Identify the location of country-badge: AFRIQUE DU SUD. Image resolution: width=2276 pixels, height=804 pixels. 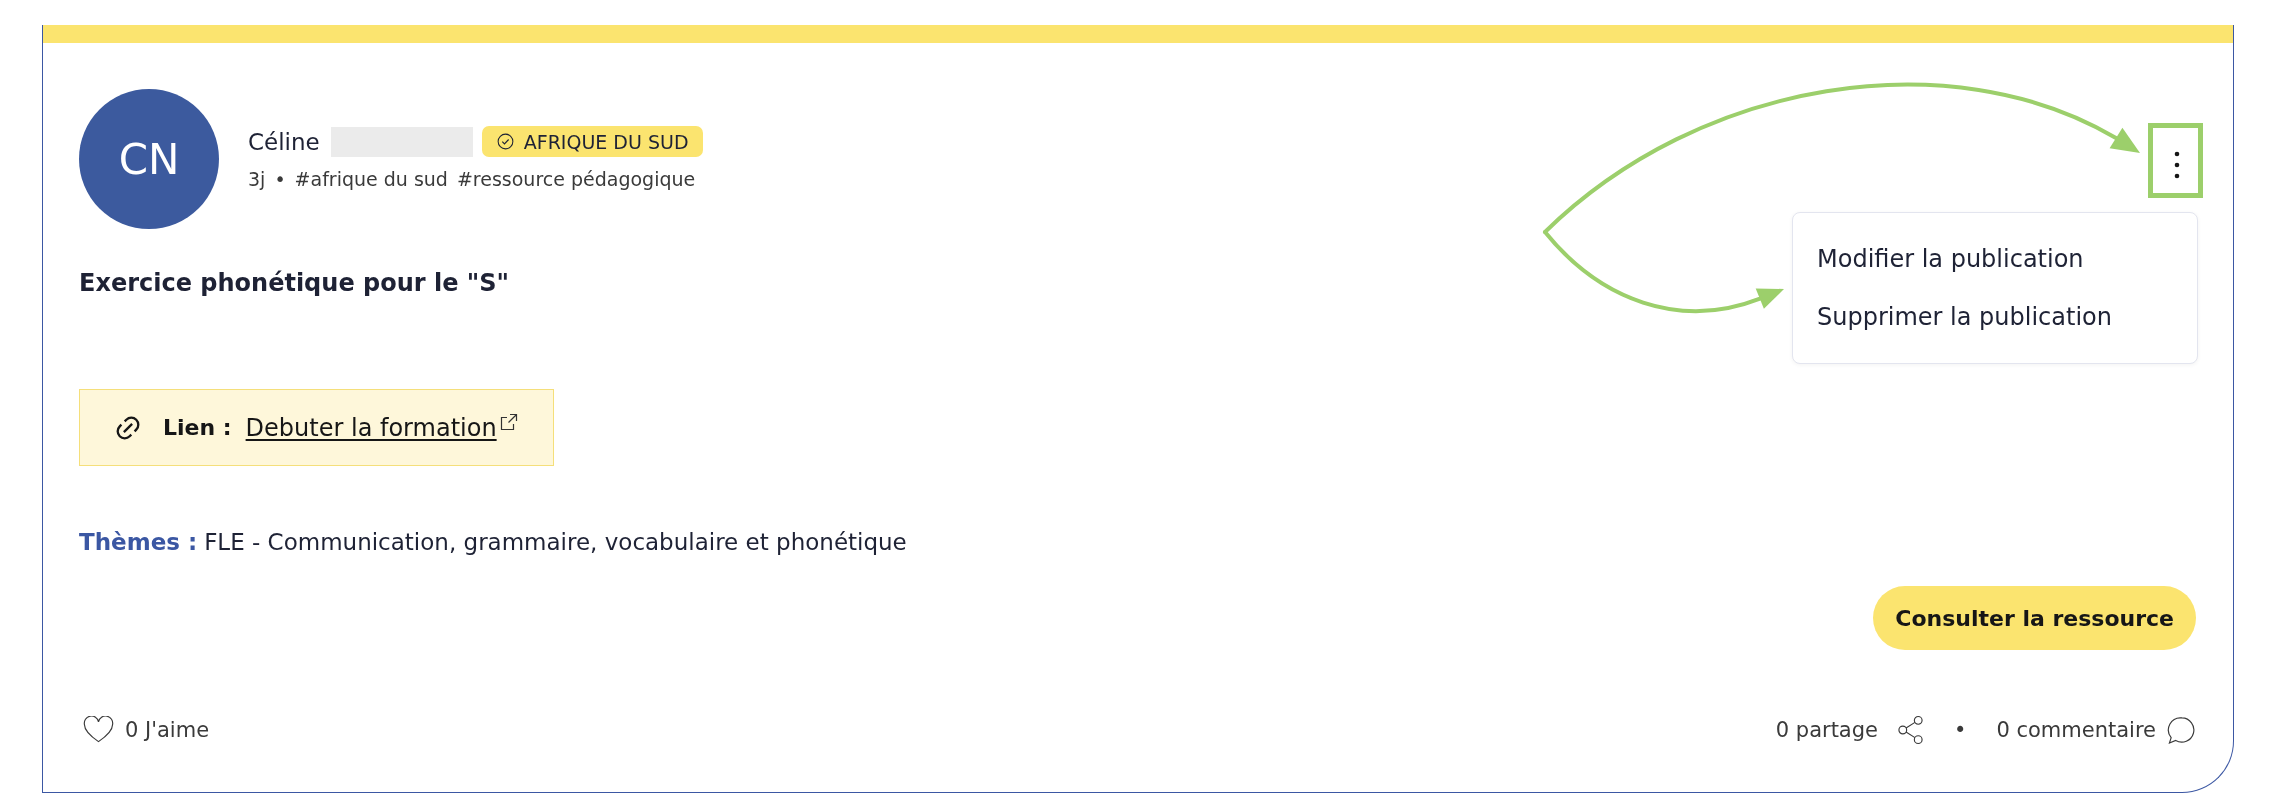
(592, 141).